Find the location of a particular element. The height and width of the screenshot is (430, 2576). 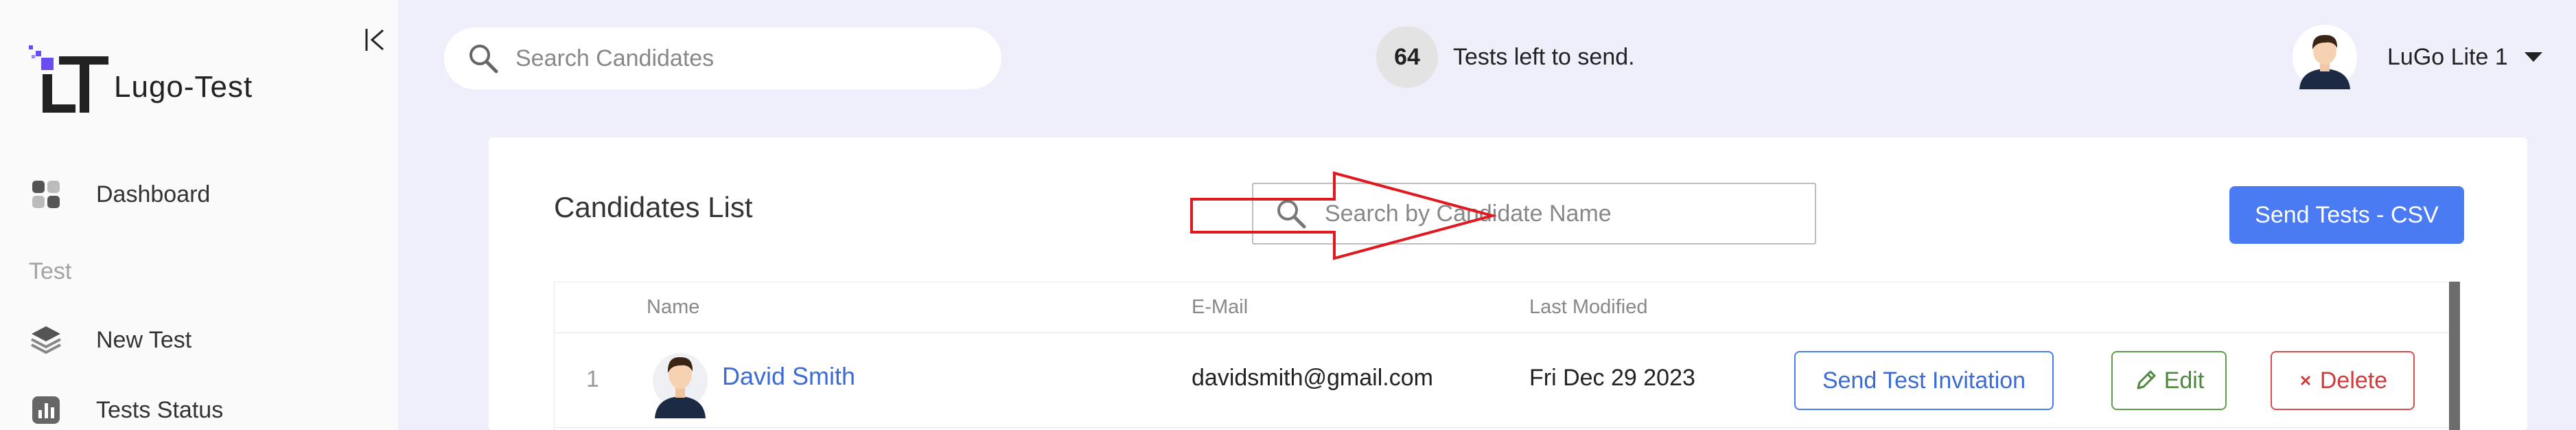

row-index: 1 is located at coordinates (592, 379).